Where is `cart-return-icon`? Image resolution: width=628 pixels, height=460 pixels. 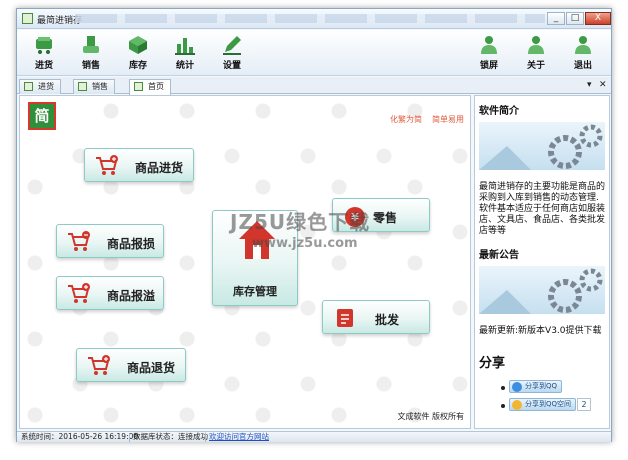 cart-return-icon is located at coordinates (99, 365).